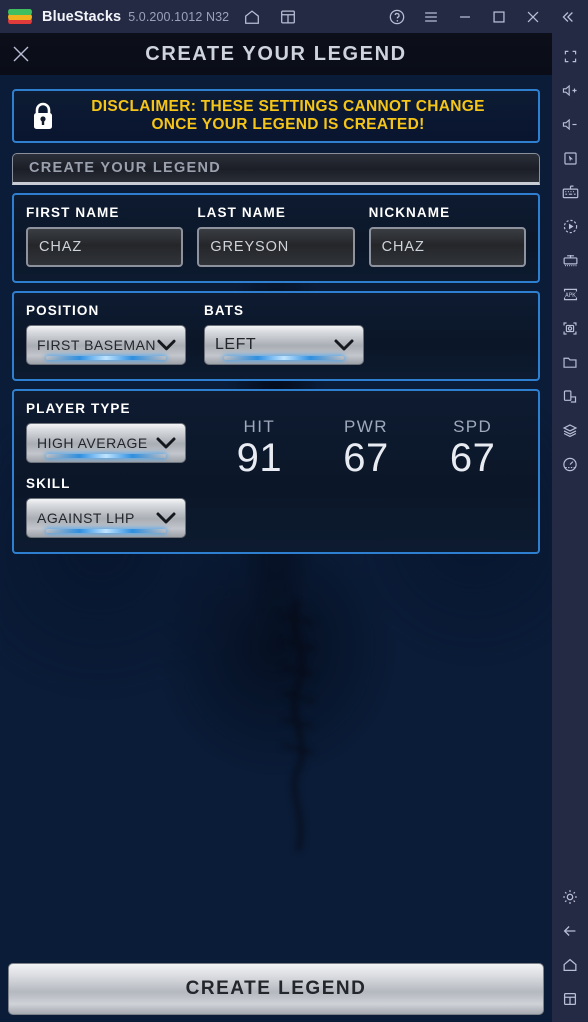 This screenshot has width=588, height=1022. I want to click on volume-down-icon, so click(569, 124).